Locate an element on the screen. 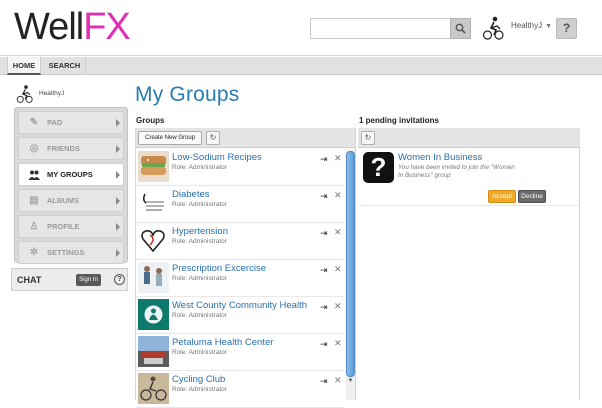 This screenshot has width=602, height=408. scroll-down-arrow-icon: ▼ is located at coordinates (350, 382).